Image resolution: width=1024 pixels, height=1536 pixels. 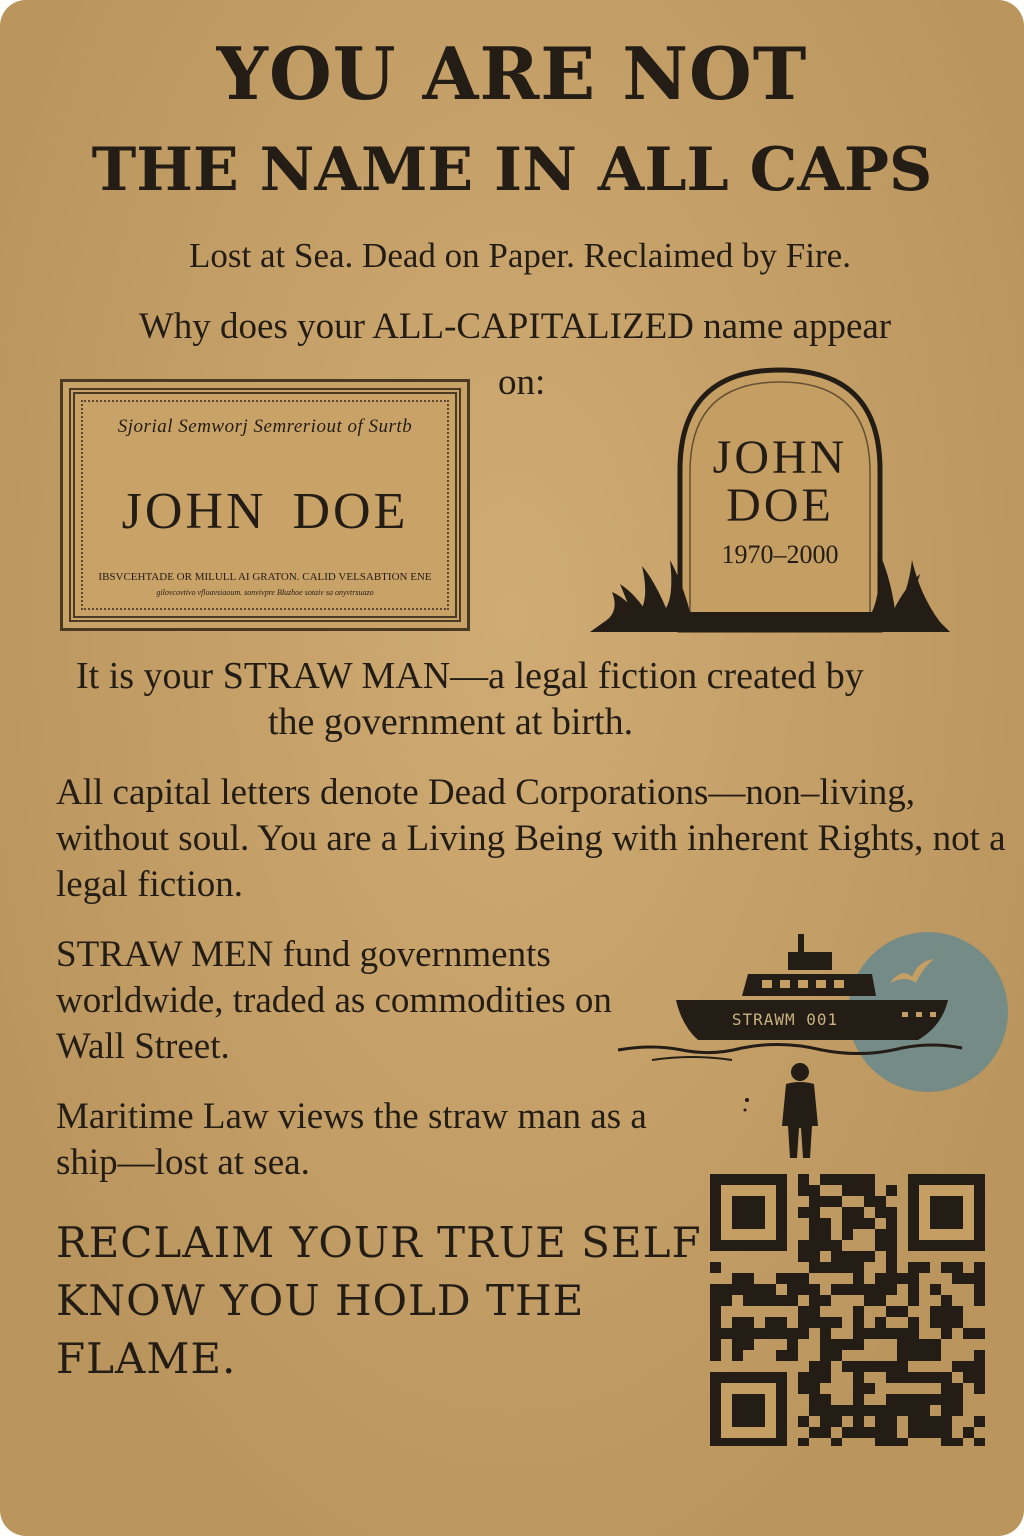 What do you see at coordinates (265, 426) in the screenshot?
I see `certificate-heading: Sjorial Semworj Semreriout of Surtb` at bounding box center [265, 426].